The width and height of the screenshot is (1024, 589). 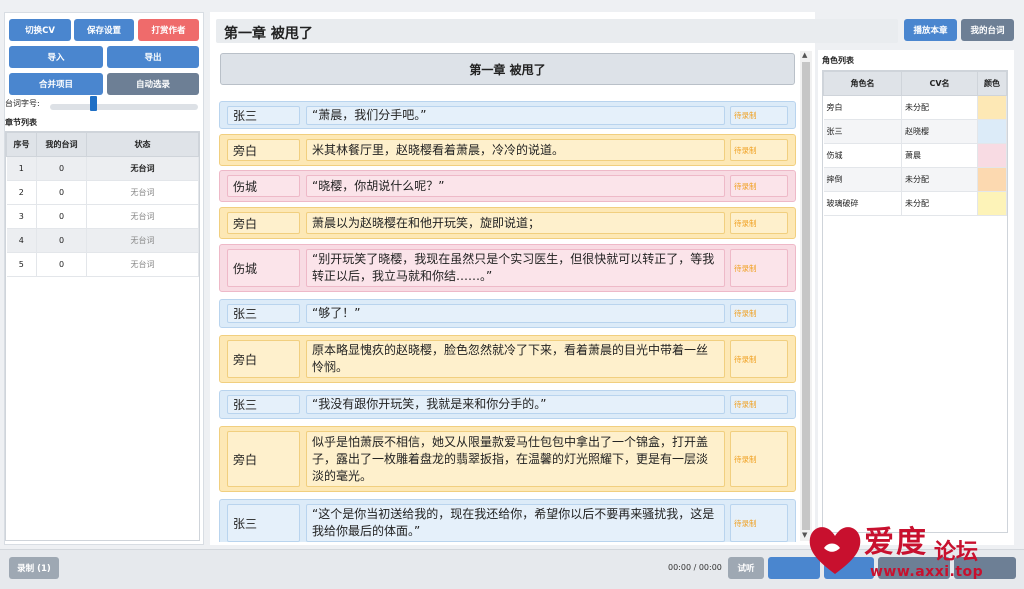 What do you see at coordinates (930, 30) in the screenshot?
I see `play-chapter-button: 播放本章` at bounding box center [930, 30].